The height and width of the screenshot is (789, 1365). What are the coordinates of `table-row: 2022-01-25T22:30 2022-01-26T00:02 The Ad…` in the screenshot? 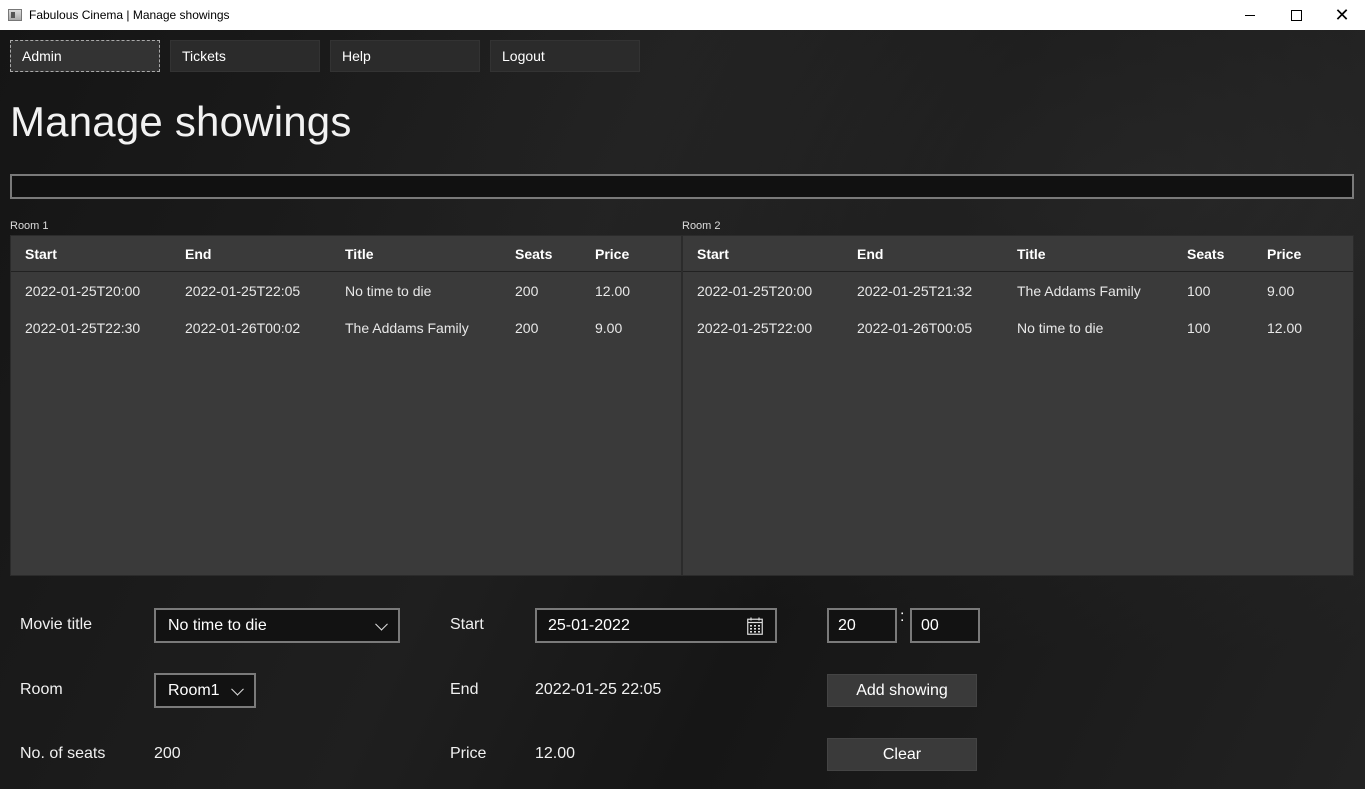 It's located at (346, 327).